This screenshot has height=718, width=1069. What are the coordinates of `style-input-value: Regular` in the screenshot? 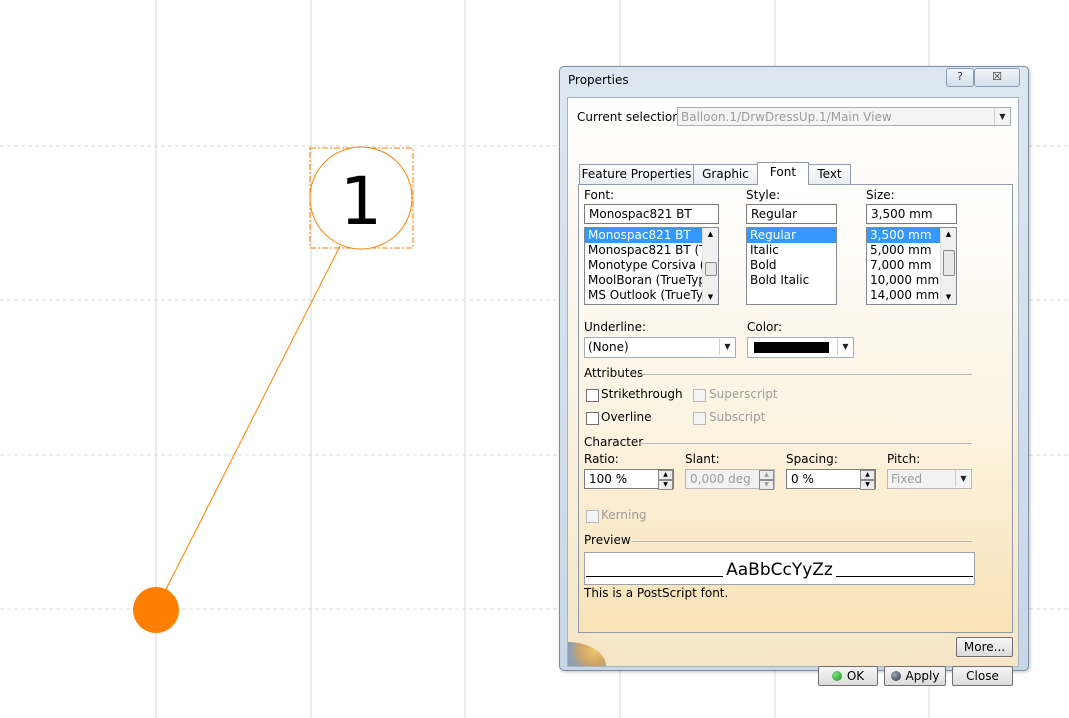 It's located at (774, 214).